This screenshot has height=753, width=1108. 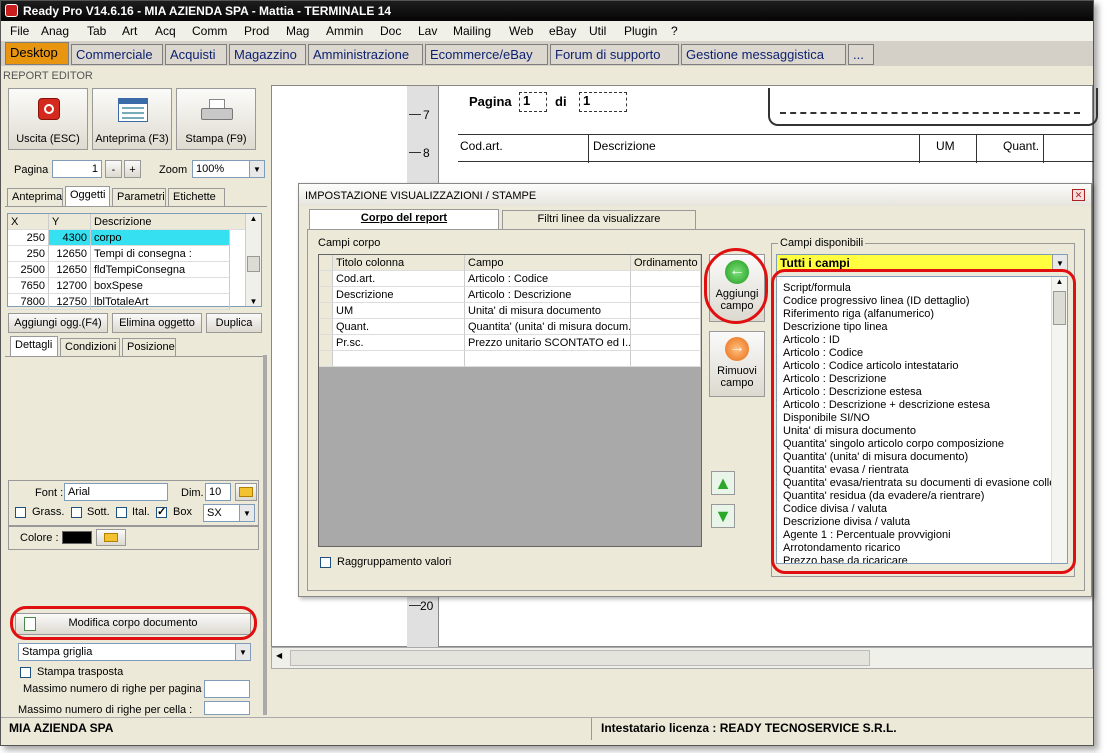 What do you see at coordinates (486, 54) in the screenshot?
I see `tab-5: Ecommerce/eBay` at bounding box center [486, 54].